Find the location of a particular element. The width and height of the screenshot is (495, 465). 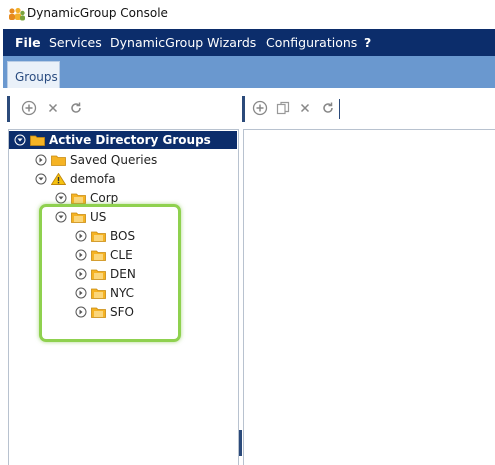

panel-splitter is located at coordinates (240, 443).